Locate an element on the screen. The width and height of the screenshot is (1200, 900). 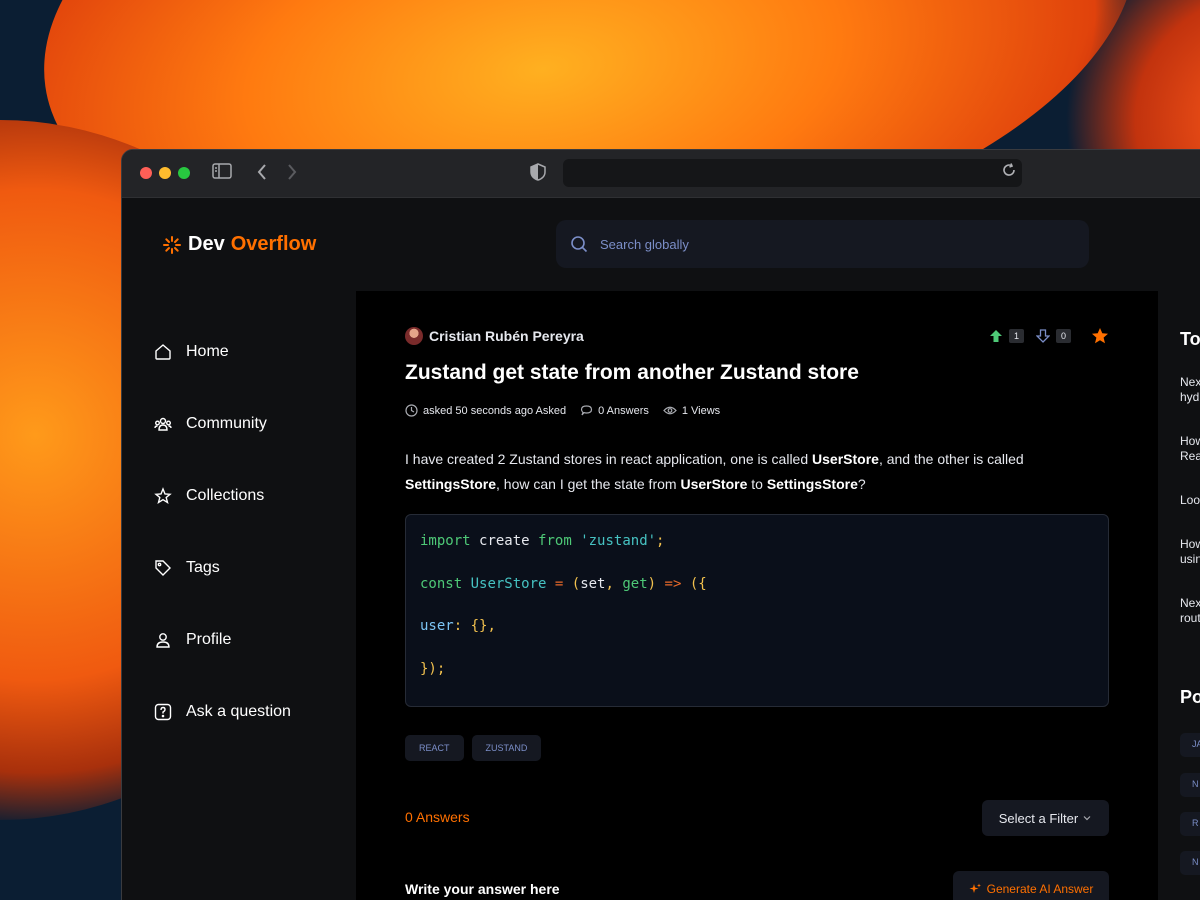
minimize-window-button is located at coordinates (165, 173).